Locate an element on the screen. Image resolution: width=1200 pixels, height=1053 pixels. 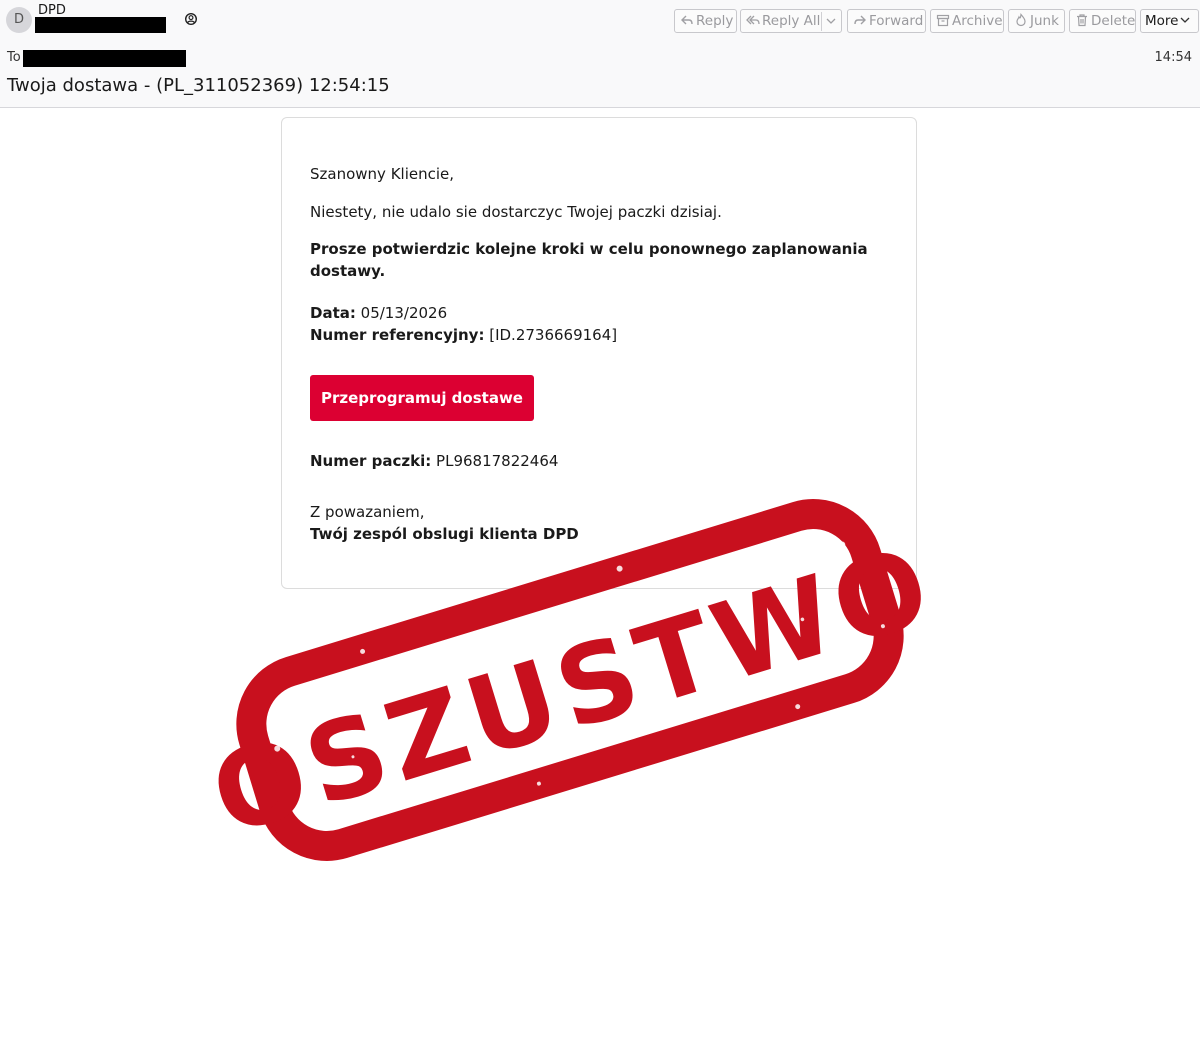
reply-all-separator is located at coordinates (821, 21).